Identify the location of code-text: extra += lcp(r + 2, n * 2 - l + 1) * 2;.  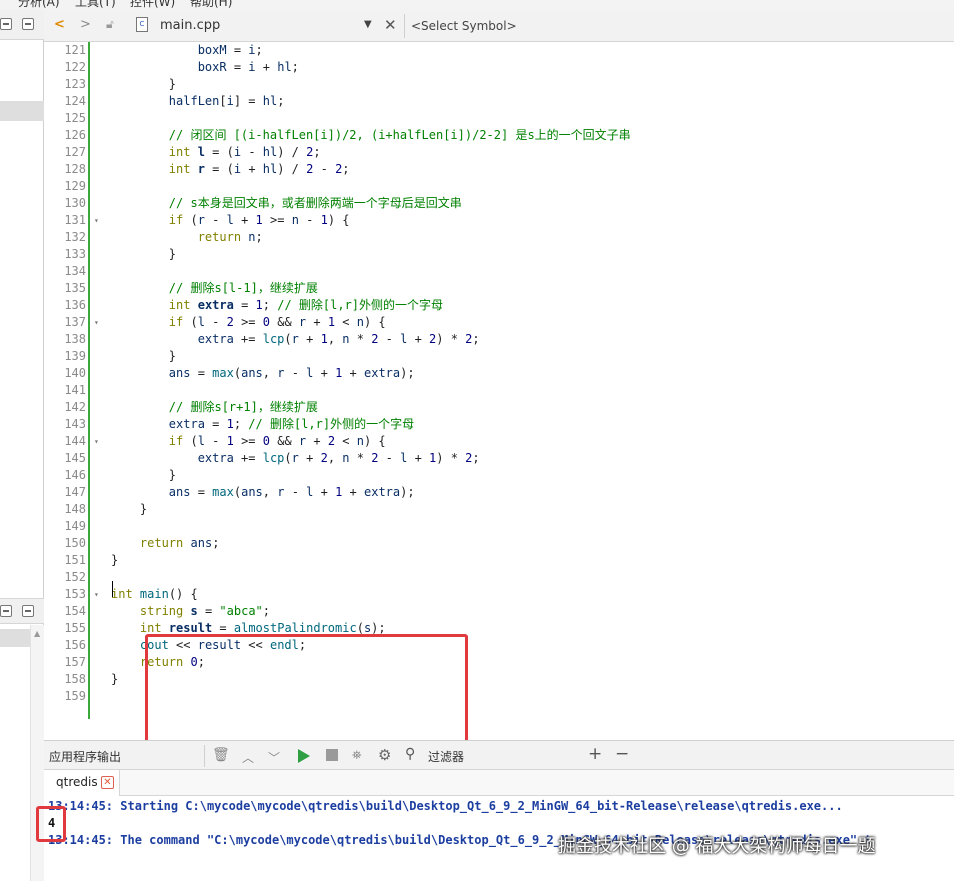
(338, 458).